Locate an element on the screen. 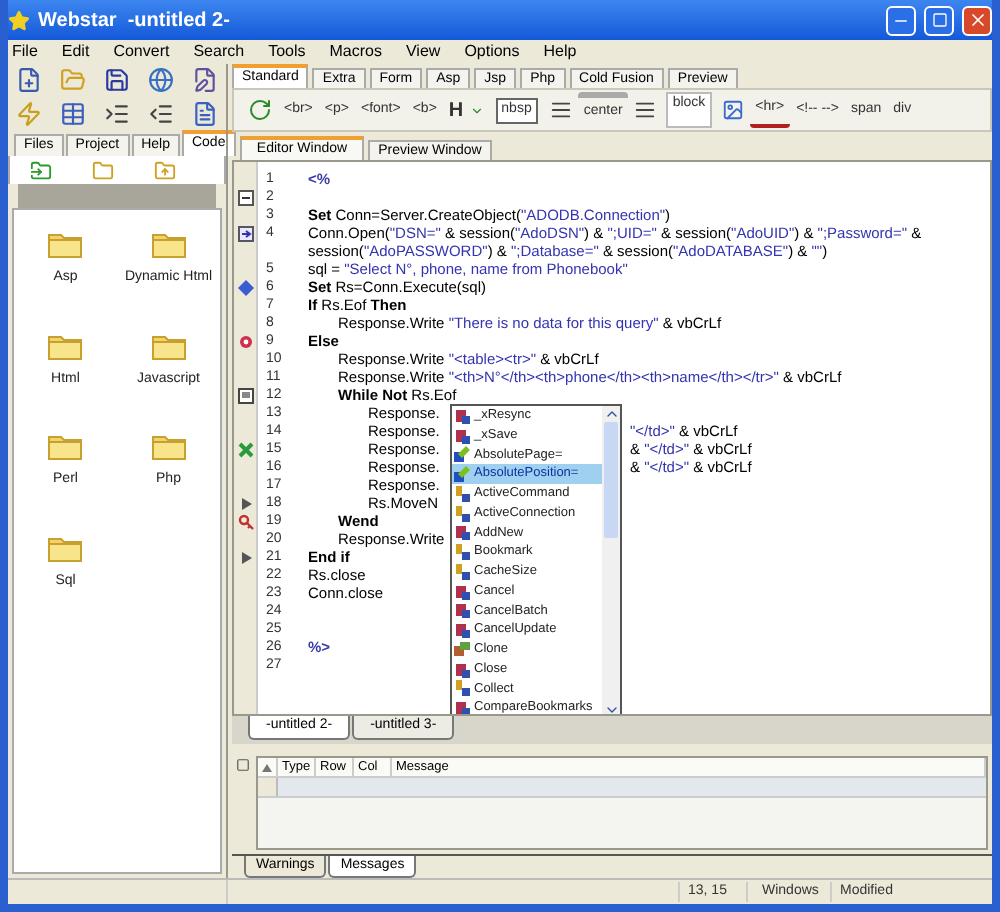  menu-item: Help is located at coordinates (560, 52).